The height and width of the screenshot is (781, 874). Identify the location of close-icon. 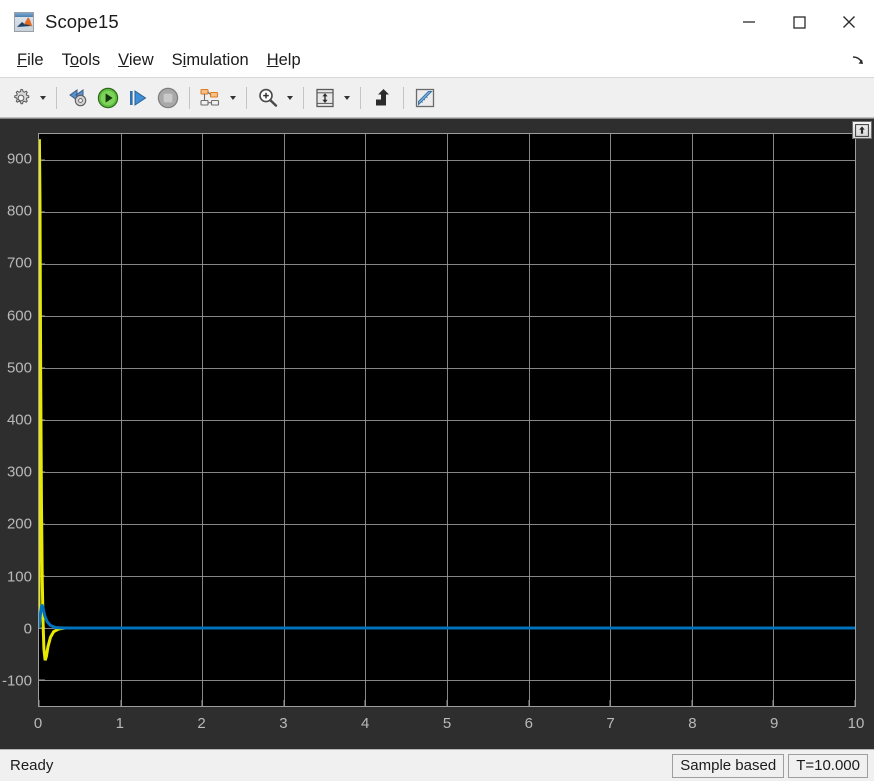
(849, 22).